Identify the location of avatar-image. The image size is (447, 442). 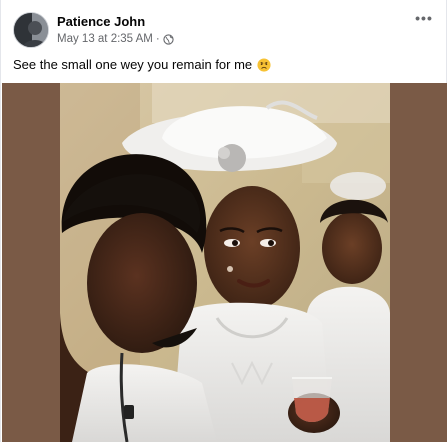
(31, 30).